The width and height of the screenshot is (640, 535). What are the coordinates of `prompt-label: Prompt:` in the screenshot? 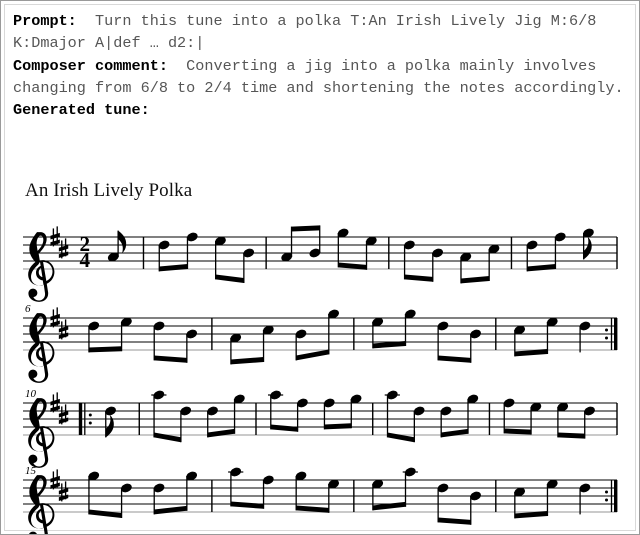 It's located at (45, 21).